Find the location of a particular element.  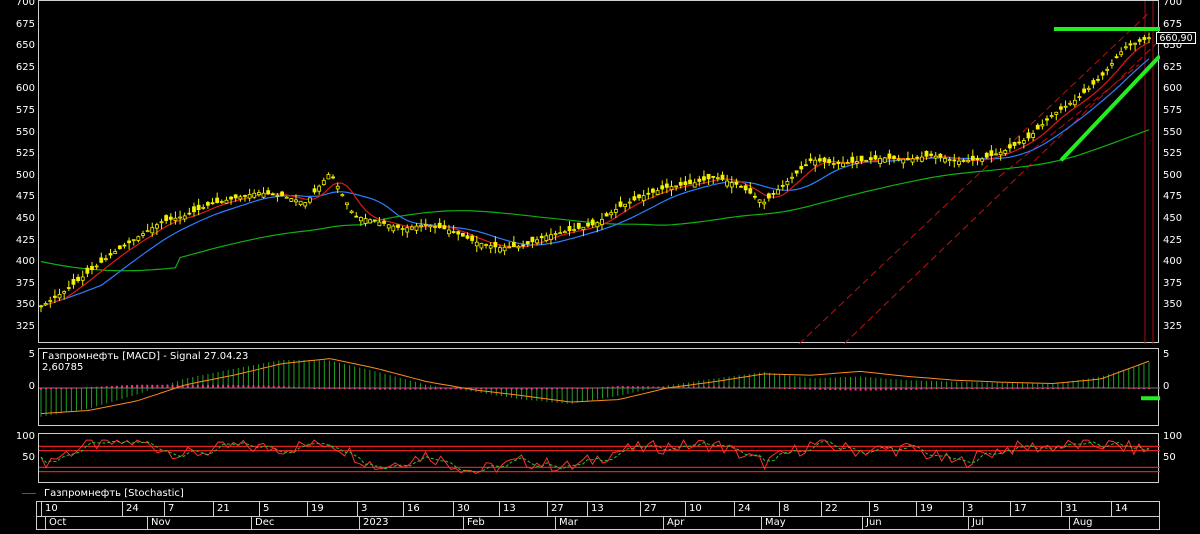

price-tick-label: 700 is located at coordinates (1173, 4).